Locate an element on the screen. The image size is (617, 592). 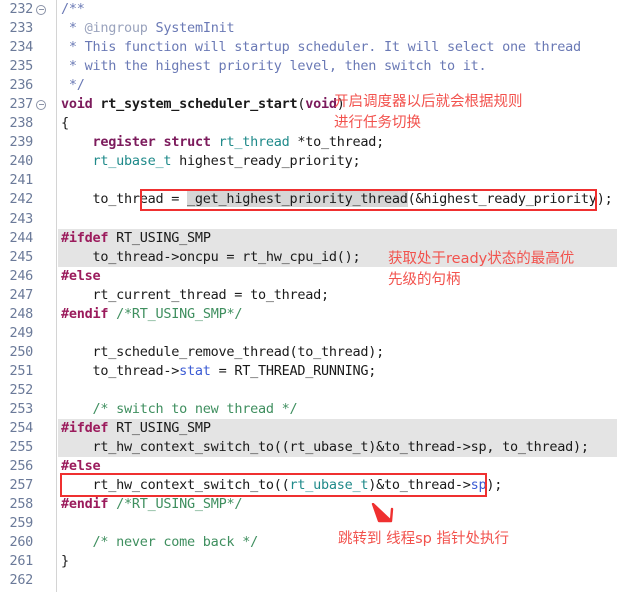
gutter-row: 241 is located at coordinates (28, 180).